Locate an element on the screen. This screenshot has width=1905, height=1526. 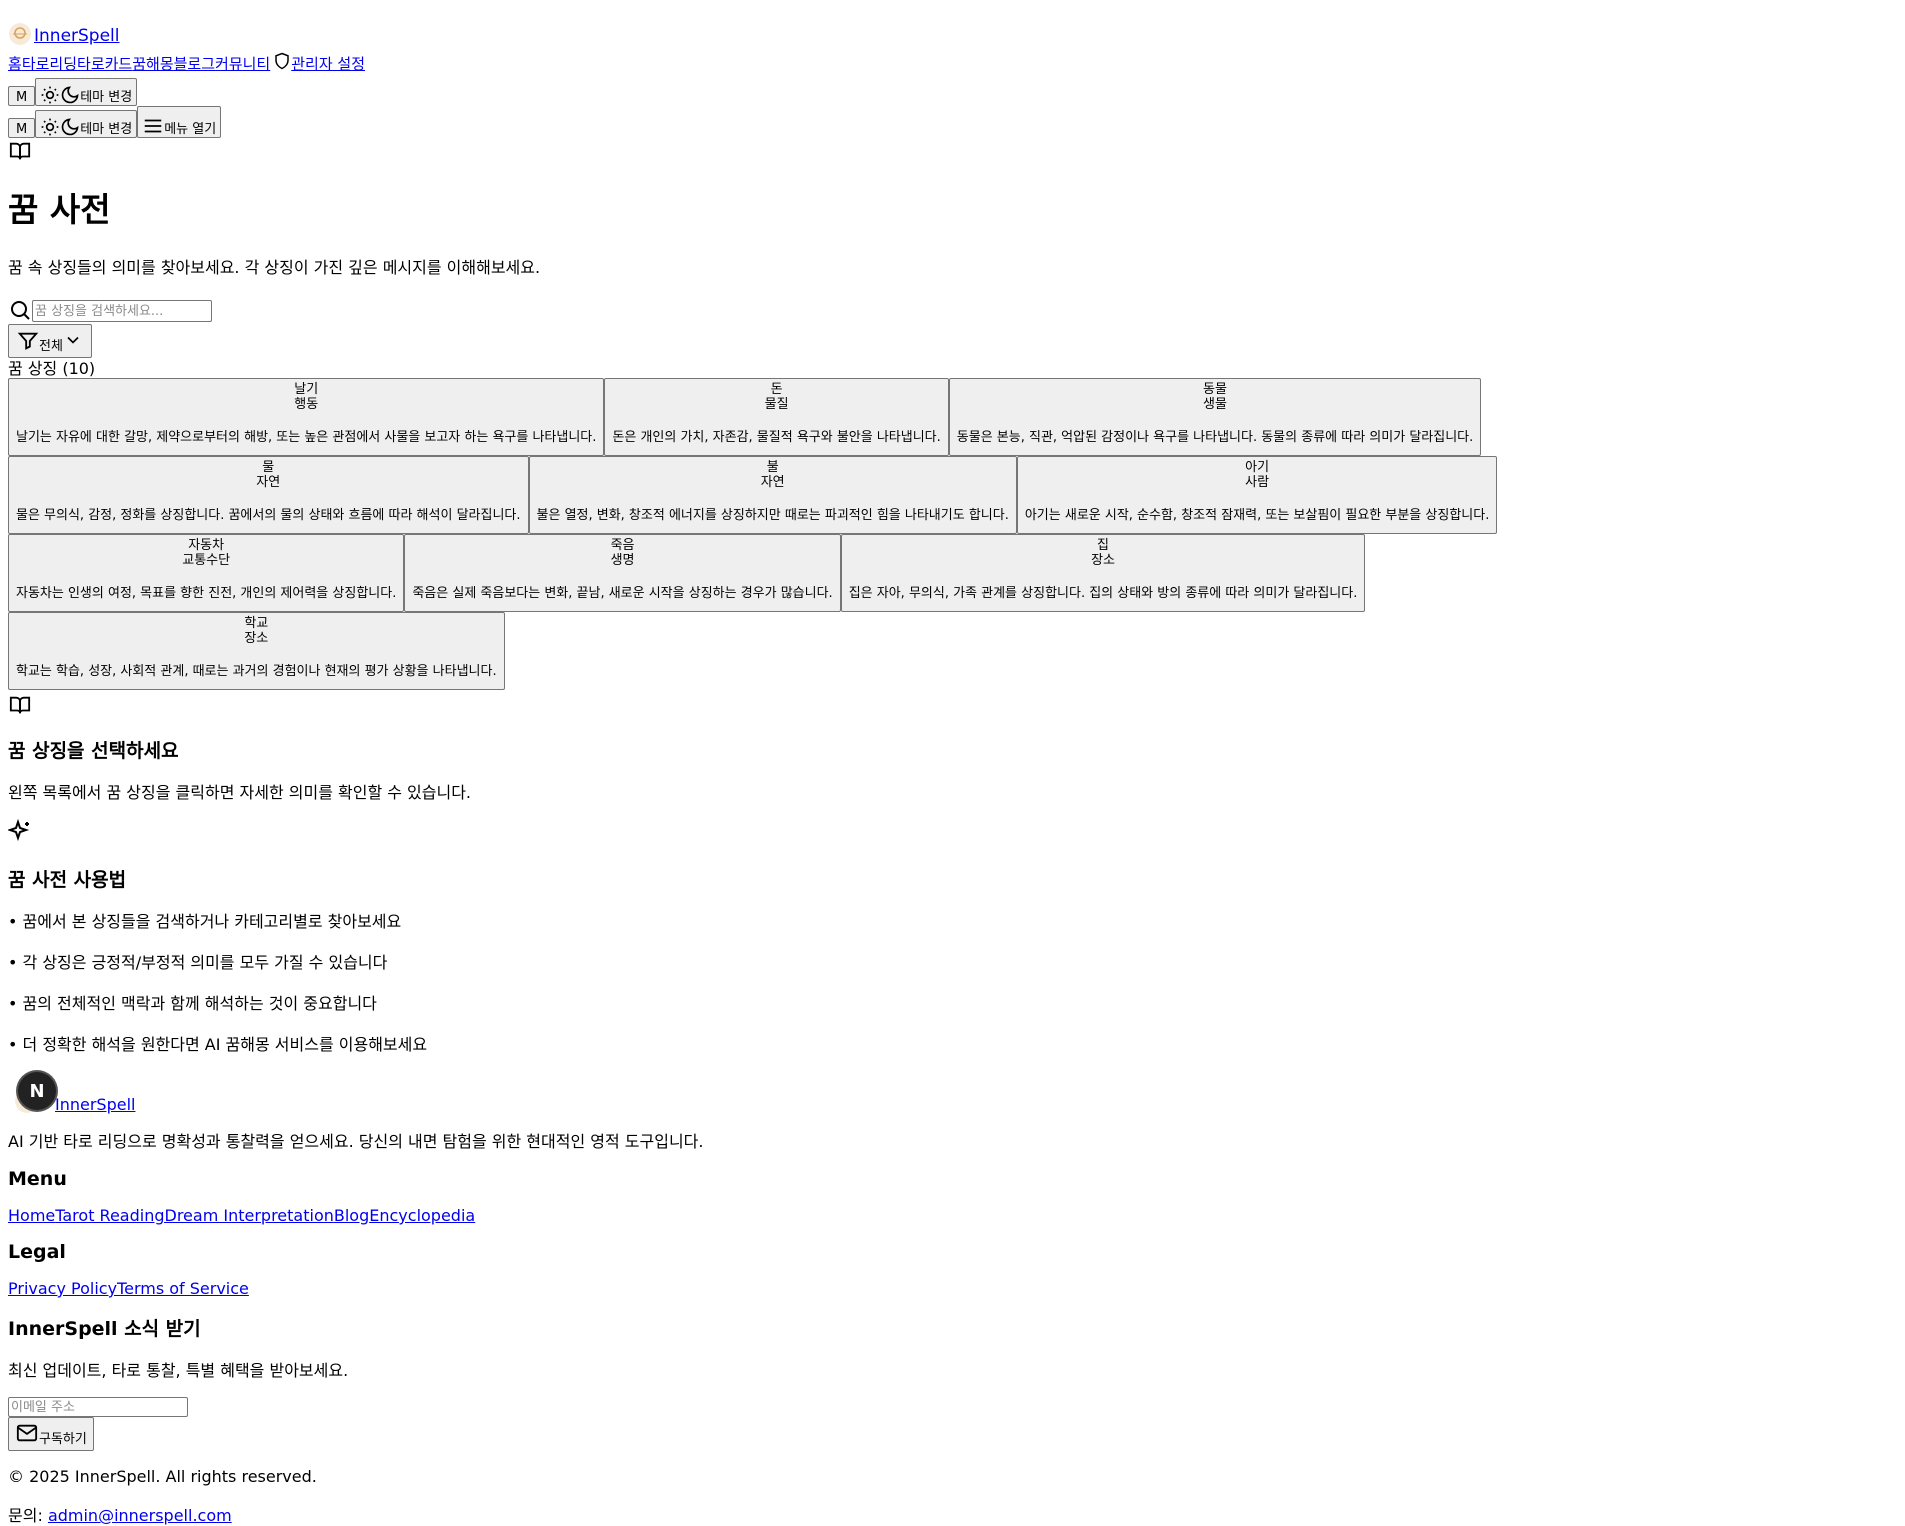
contact-label: 문의: is located at coordinates (25, 1515).